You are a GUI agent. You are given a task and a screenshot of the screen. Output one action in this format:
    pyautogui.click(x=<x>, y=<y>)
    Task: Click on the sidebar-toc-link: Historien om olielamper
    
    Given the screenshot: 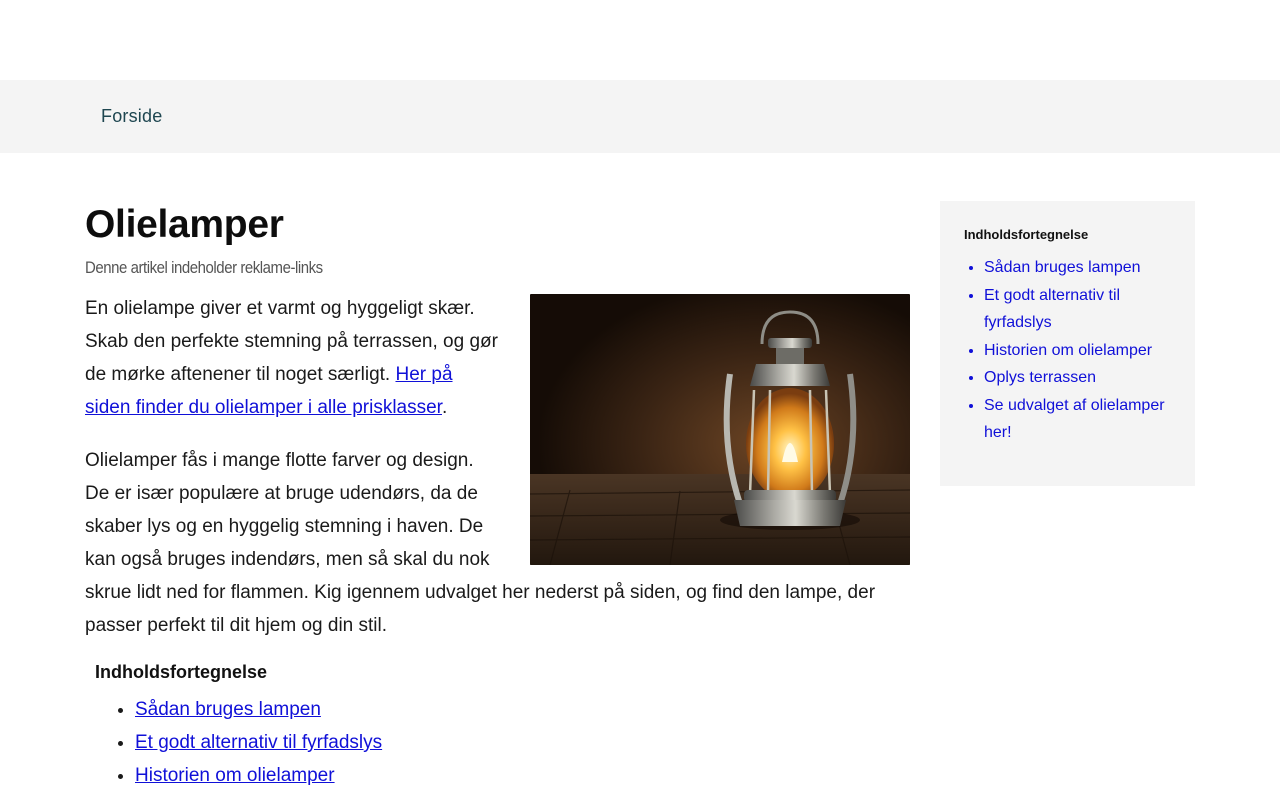 What is the action you would take?
    pyautogui.click(x=1068, y=350)
    